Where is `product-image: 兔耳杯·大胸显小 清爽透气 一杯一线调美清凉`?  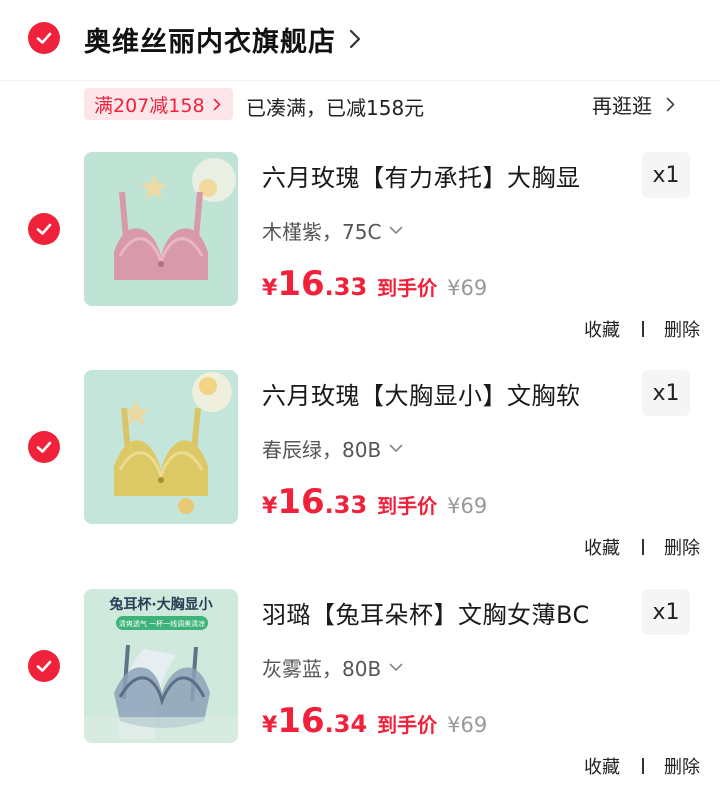
product-image: 兔耳杯·大胸显小 清爽透气 一杯一线调美清凉 is located at coordinates (161, 666).